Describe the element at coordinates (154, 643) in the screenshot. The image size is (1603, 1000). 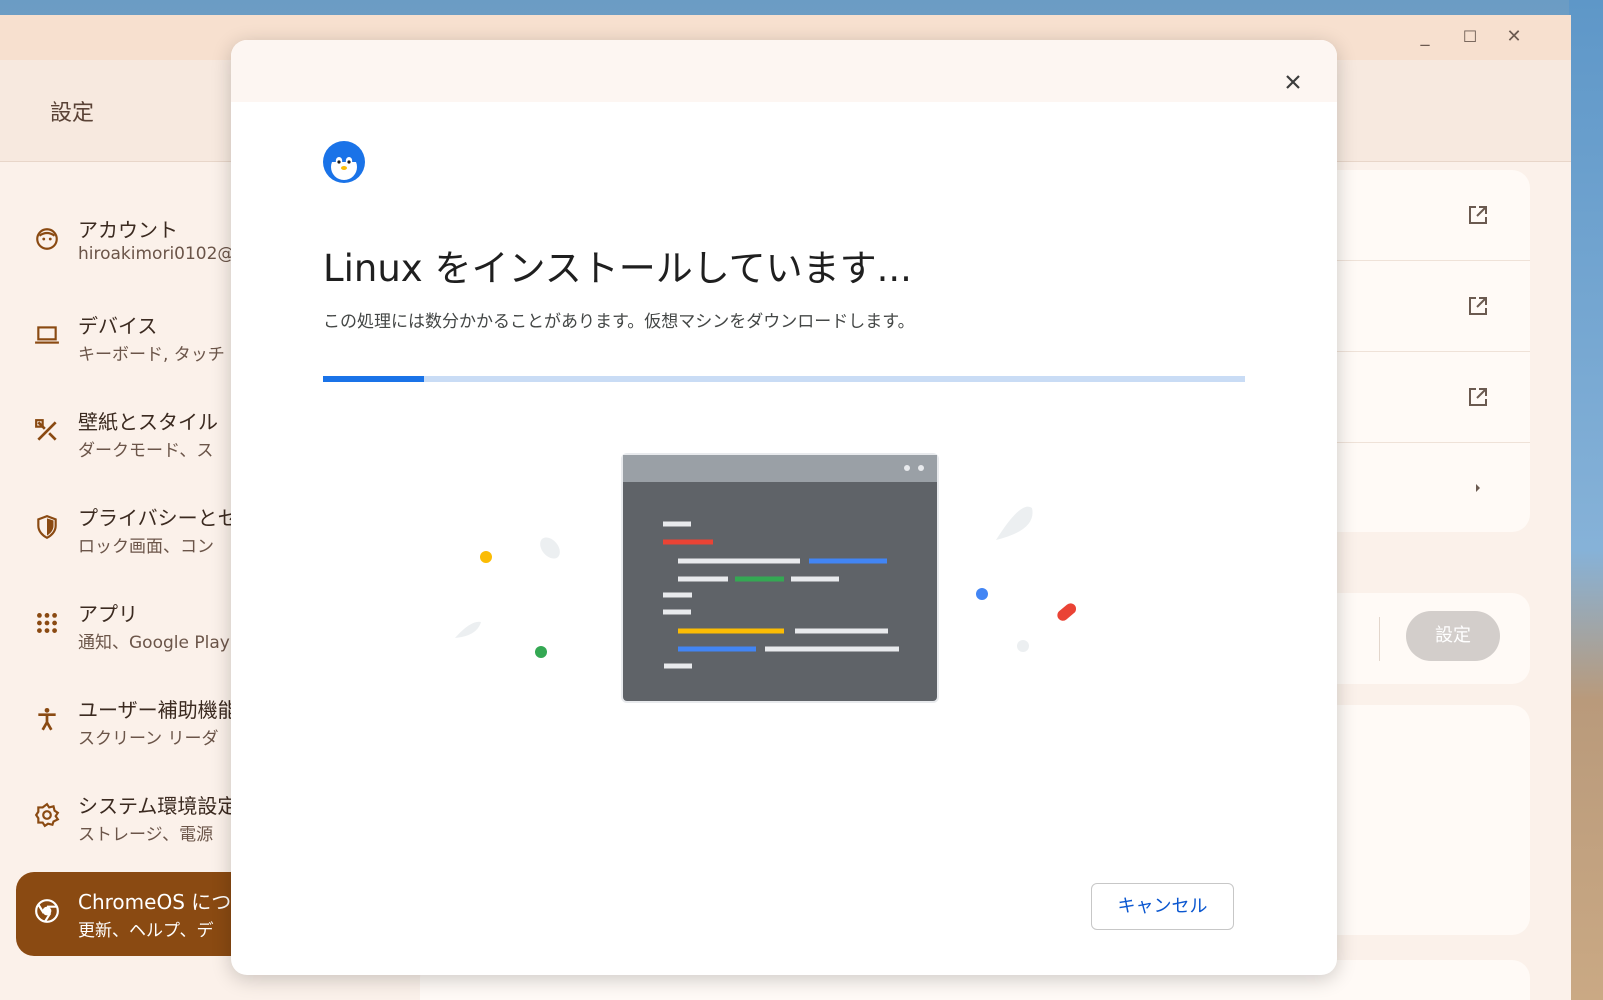
I see `sidebar-item-subtitle: 通知、Google Play` at that location.